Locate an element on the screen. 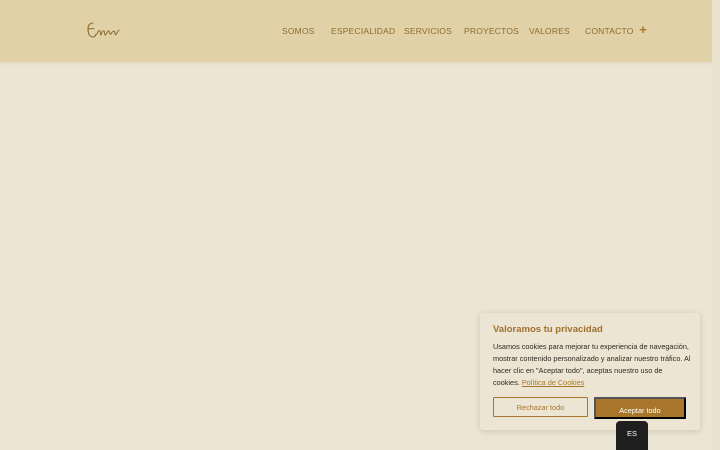  accept-all-button: Aceptar todo is located at coordinates (640, 408).